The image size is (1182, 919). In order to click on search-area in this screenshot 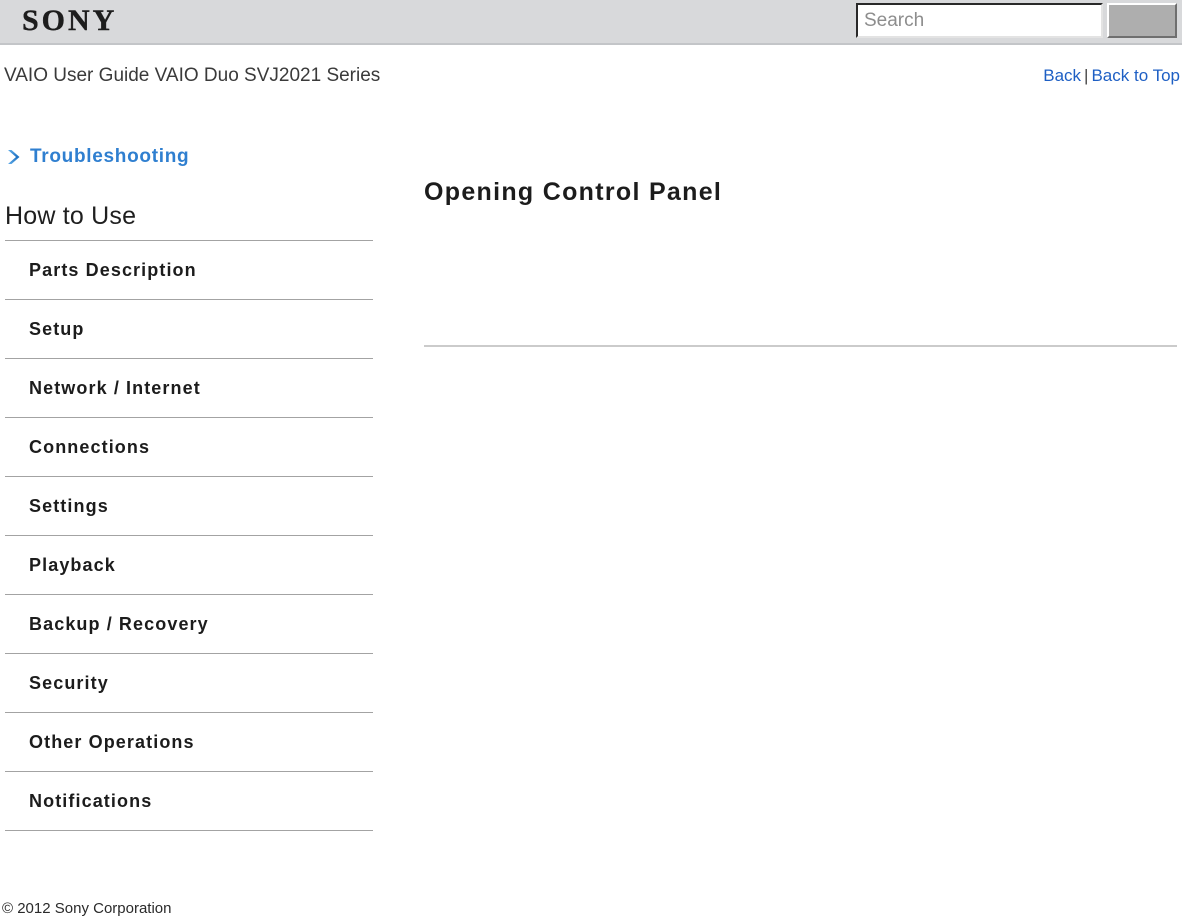, I will do `click(1016, 20)`.